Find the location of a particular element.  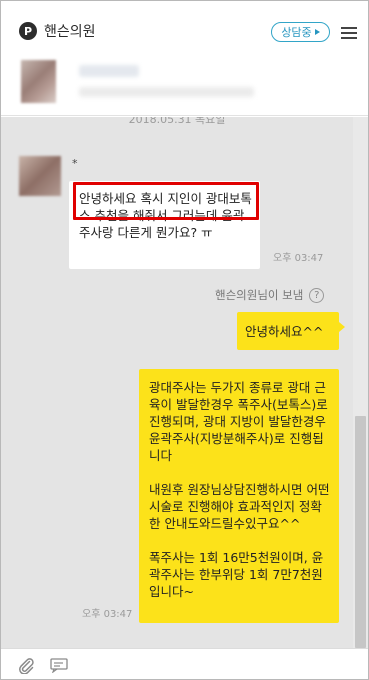

clinic-name: 핸슨의원 is located at coordinates (70, 32).